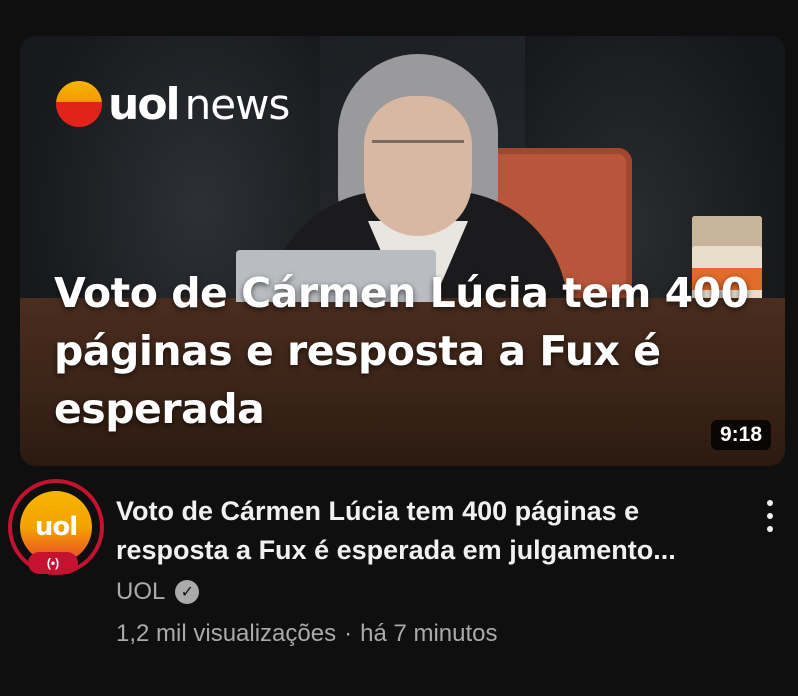 Image resolution: width=798 pixels, height=696 pixels. I want to click on view-count: 1,2 mil visualizações, so click(226, 633).